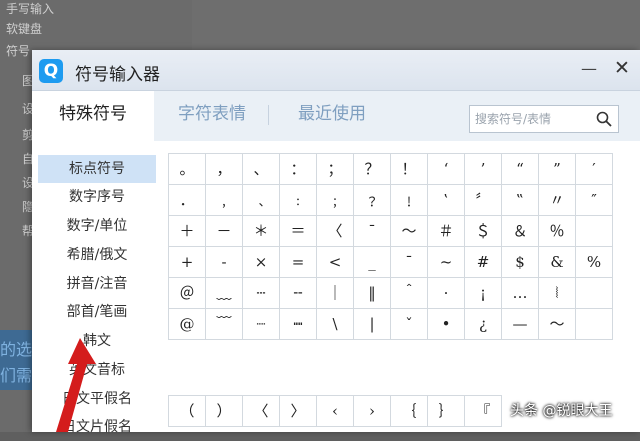 The width and height of the screenshot is (640, 441). I want to click on symbol-cell: ﹗, so click(409, 200).